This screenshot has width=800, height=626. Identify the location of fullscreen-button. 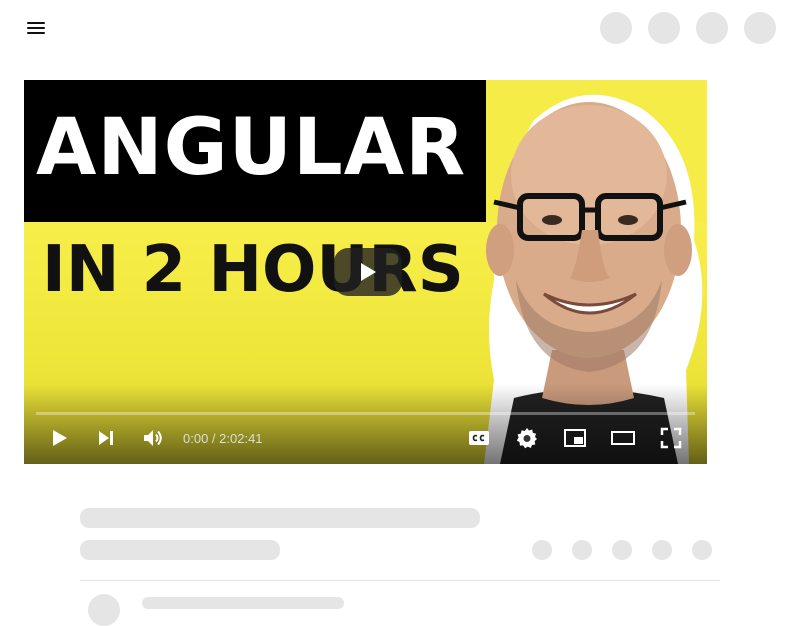
(671, 438).